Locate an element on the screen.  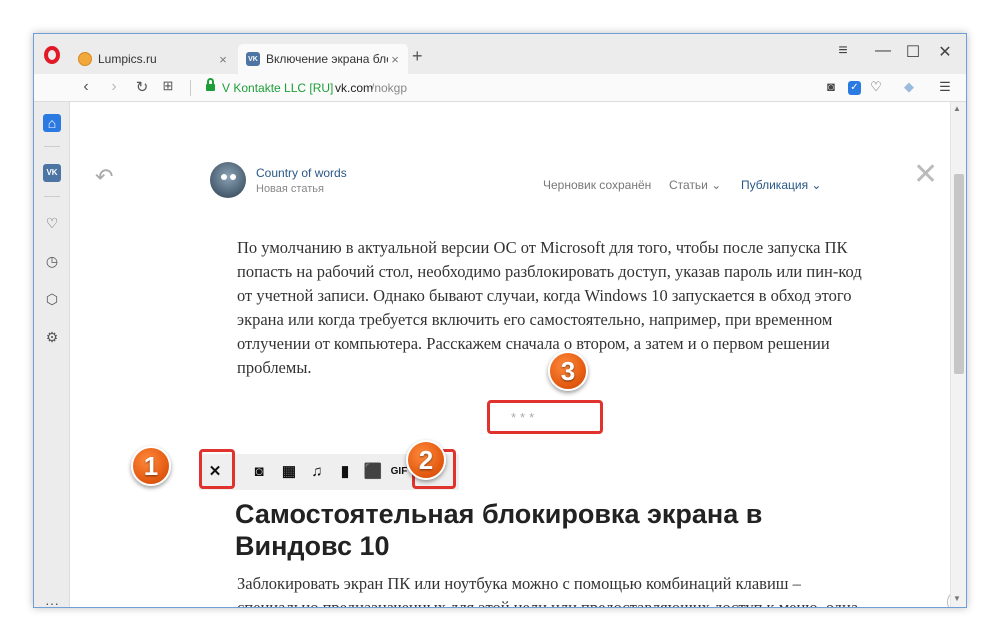
shield-icon: ✓ is located at coordinates (854, 88).